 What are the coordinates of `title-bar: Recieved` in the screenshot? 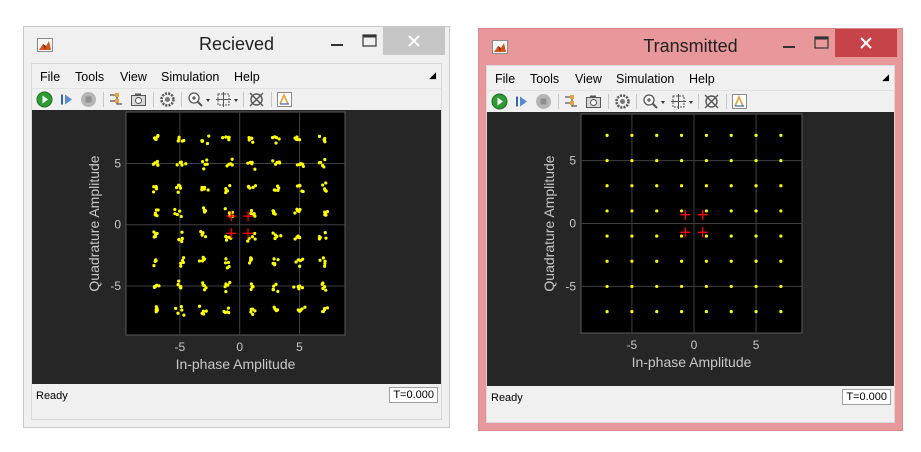 It's located at (236, 45).